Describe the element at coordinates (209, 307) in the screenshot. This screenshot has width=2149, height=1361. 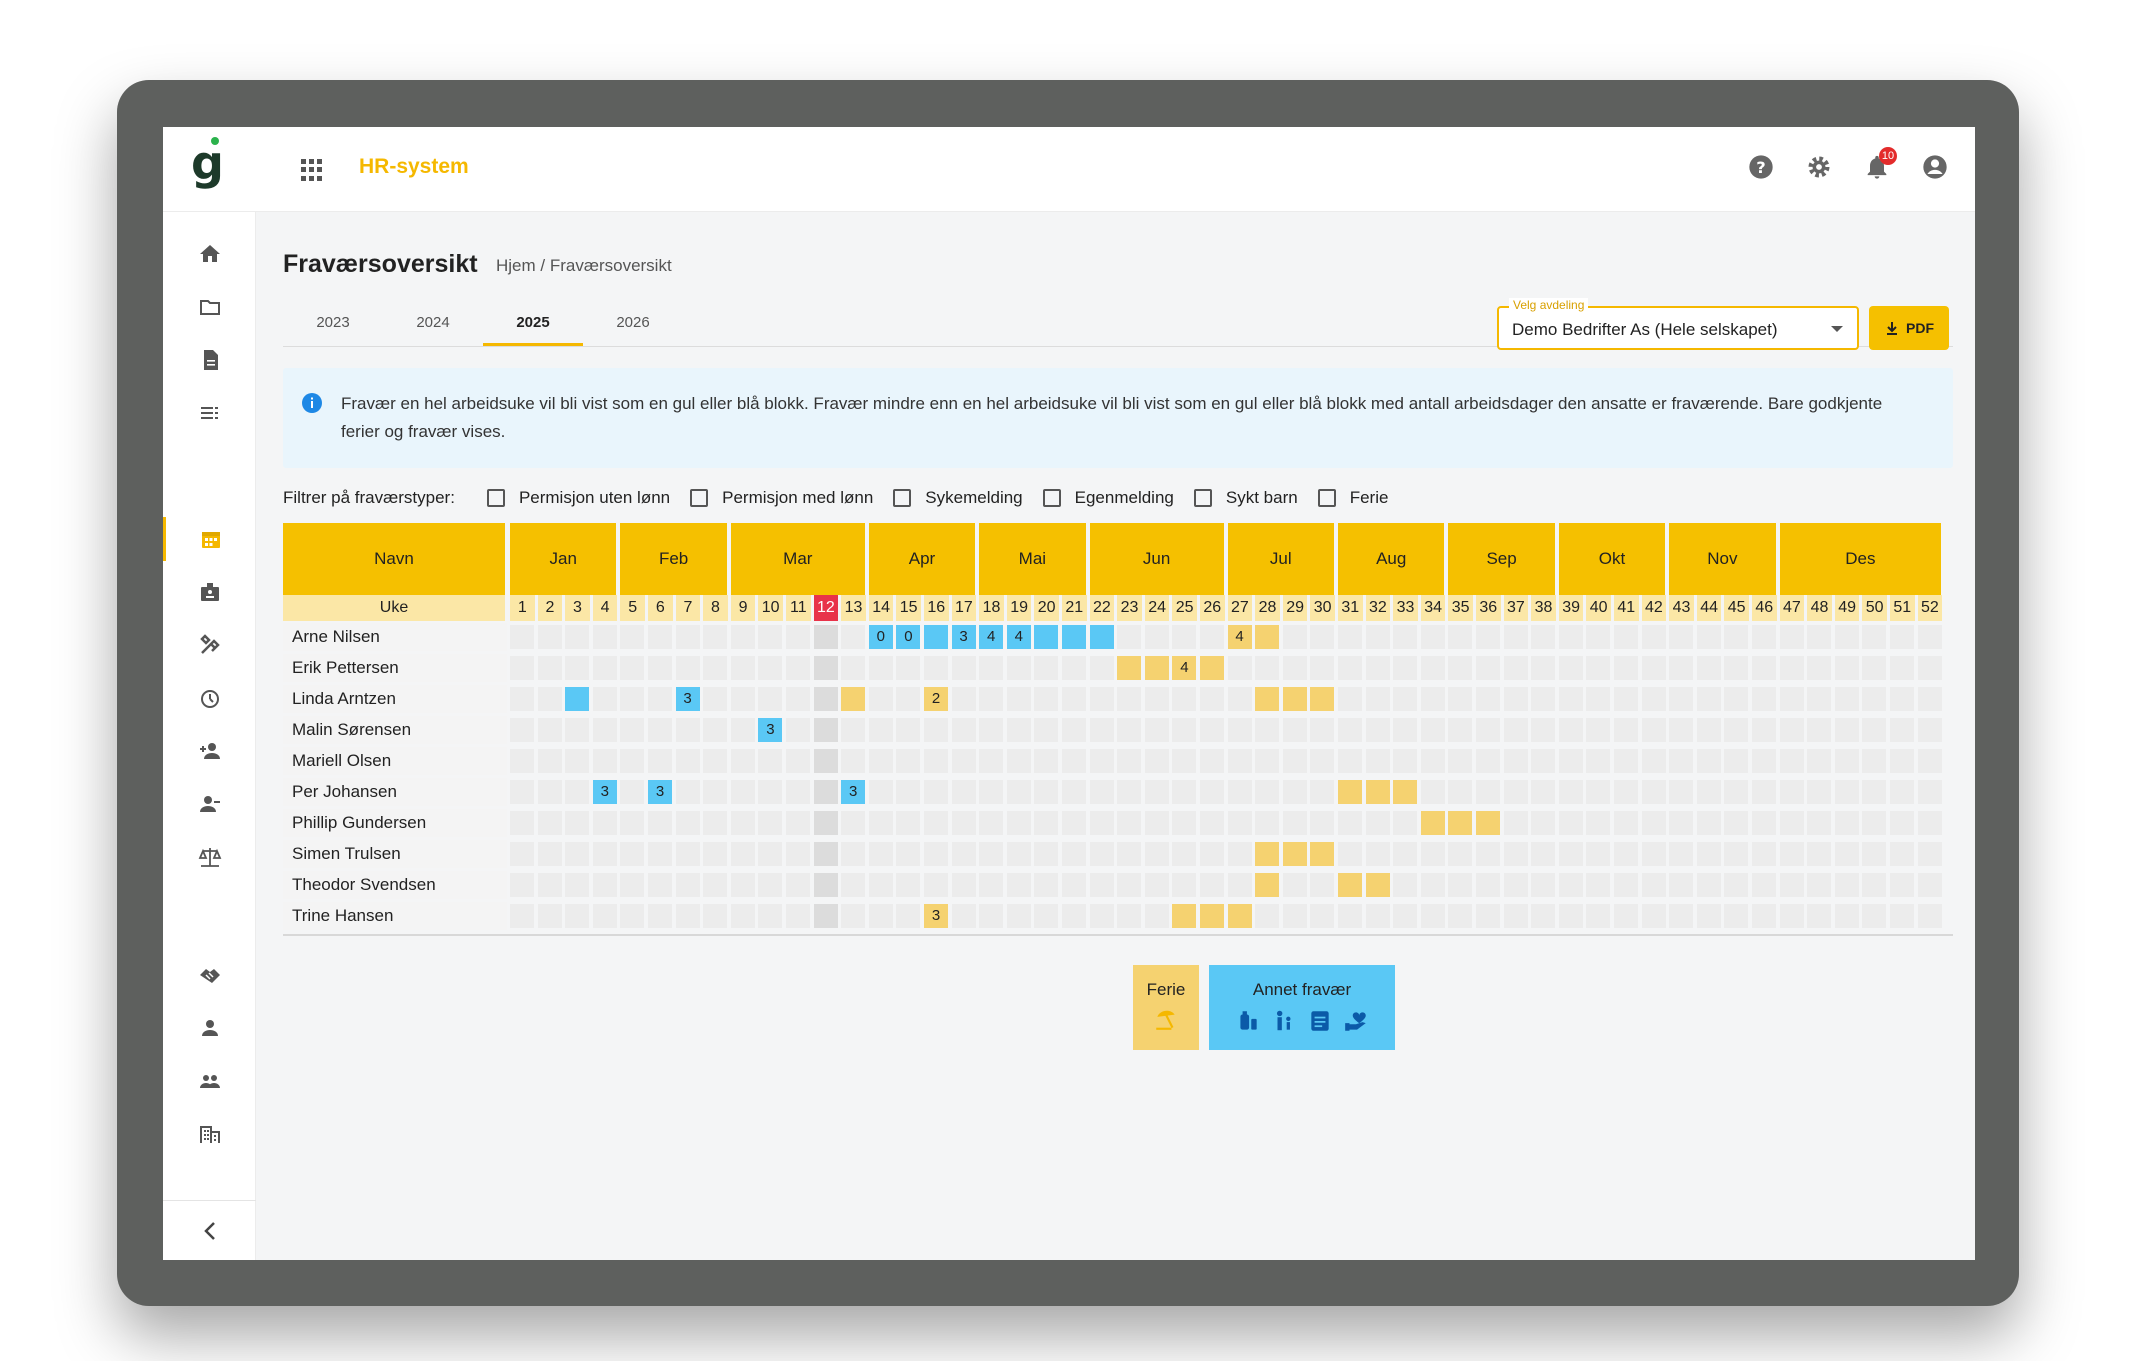
I see `folder-icon` at that location.